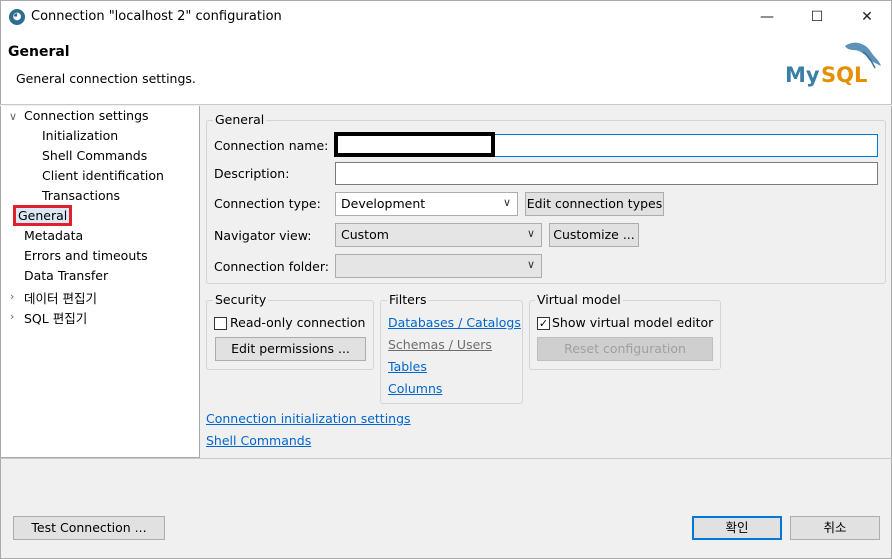  Describe the element at coordinates (81, 195) in the screenshot. I see `tree-item-transactions: Transactions` at that location.